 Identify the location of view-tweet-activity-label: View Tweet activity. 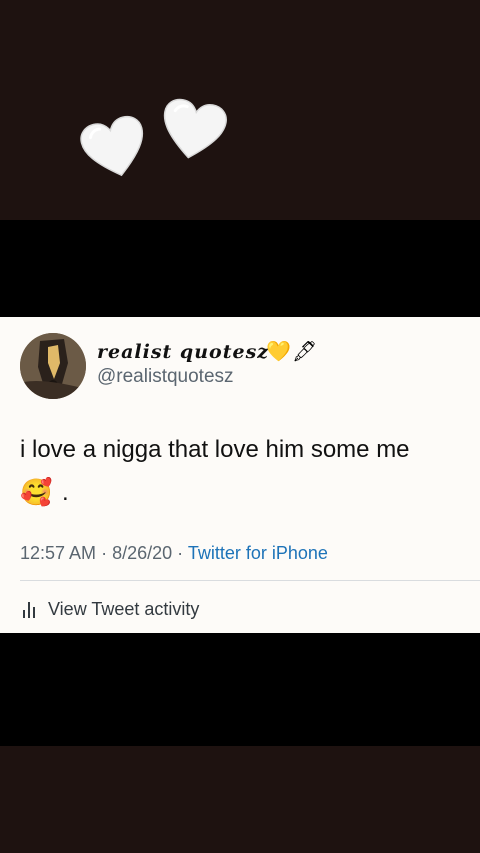
(124, 608).